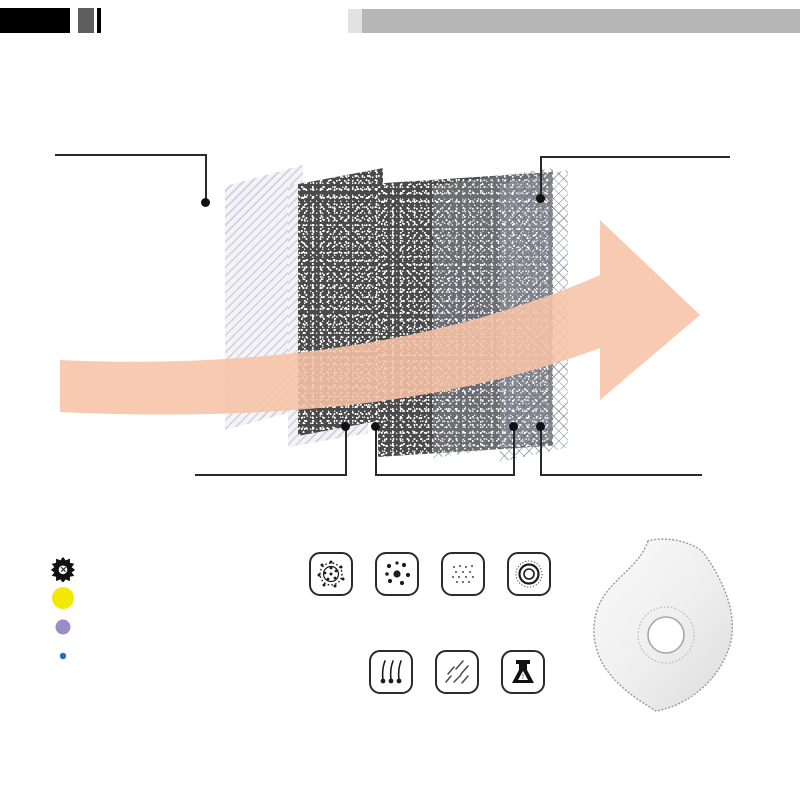 The height and width of the screenshot is (800, 800). I want to click on animal-hairs-icon, so click(391, 672).